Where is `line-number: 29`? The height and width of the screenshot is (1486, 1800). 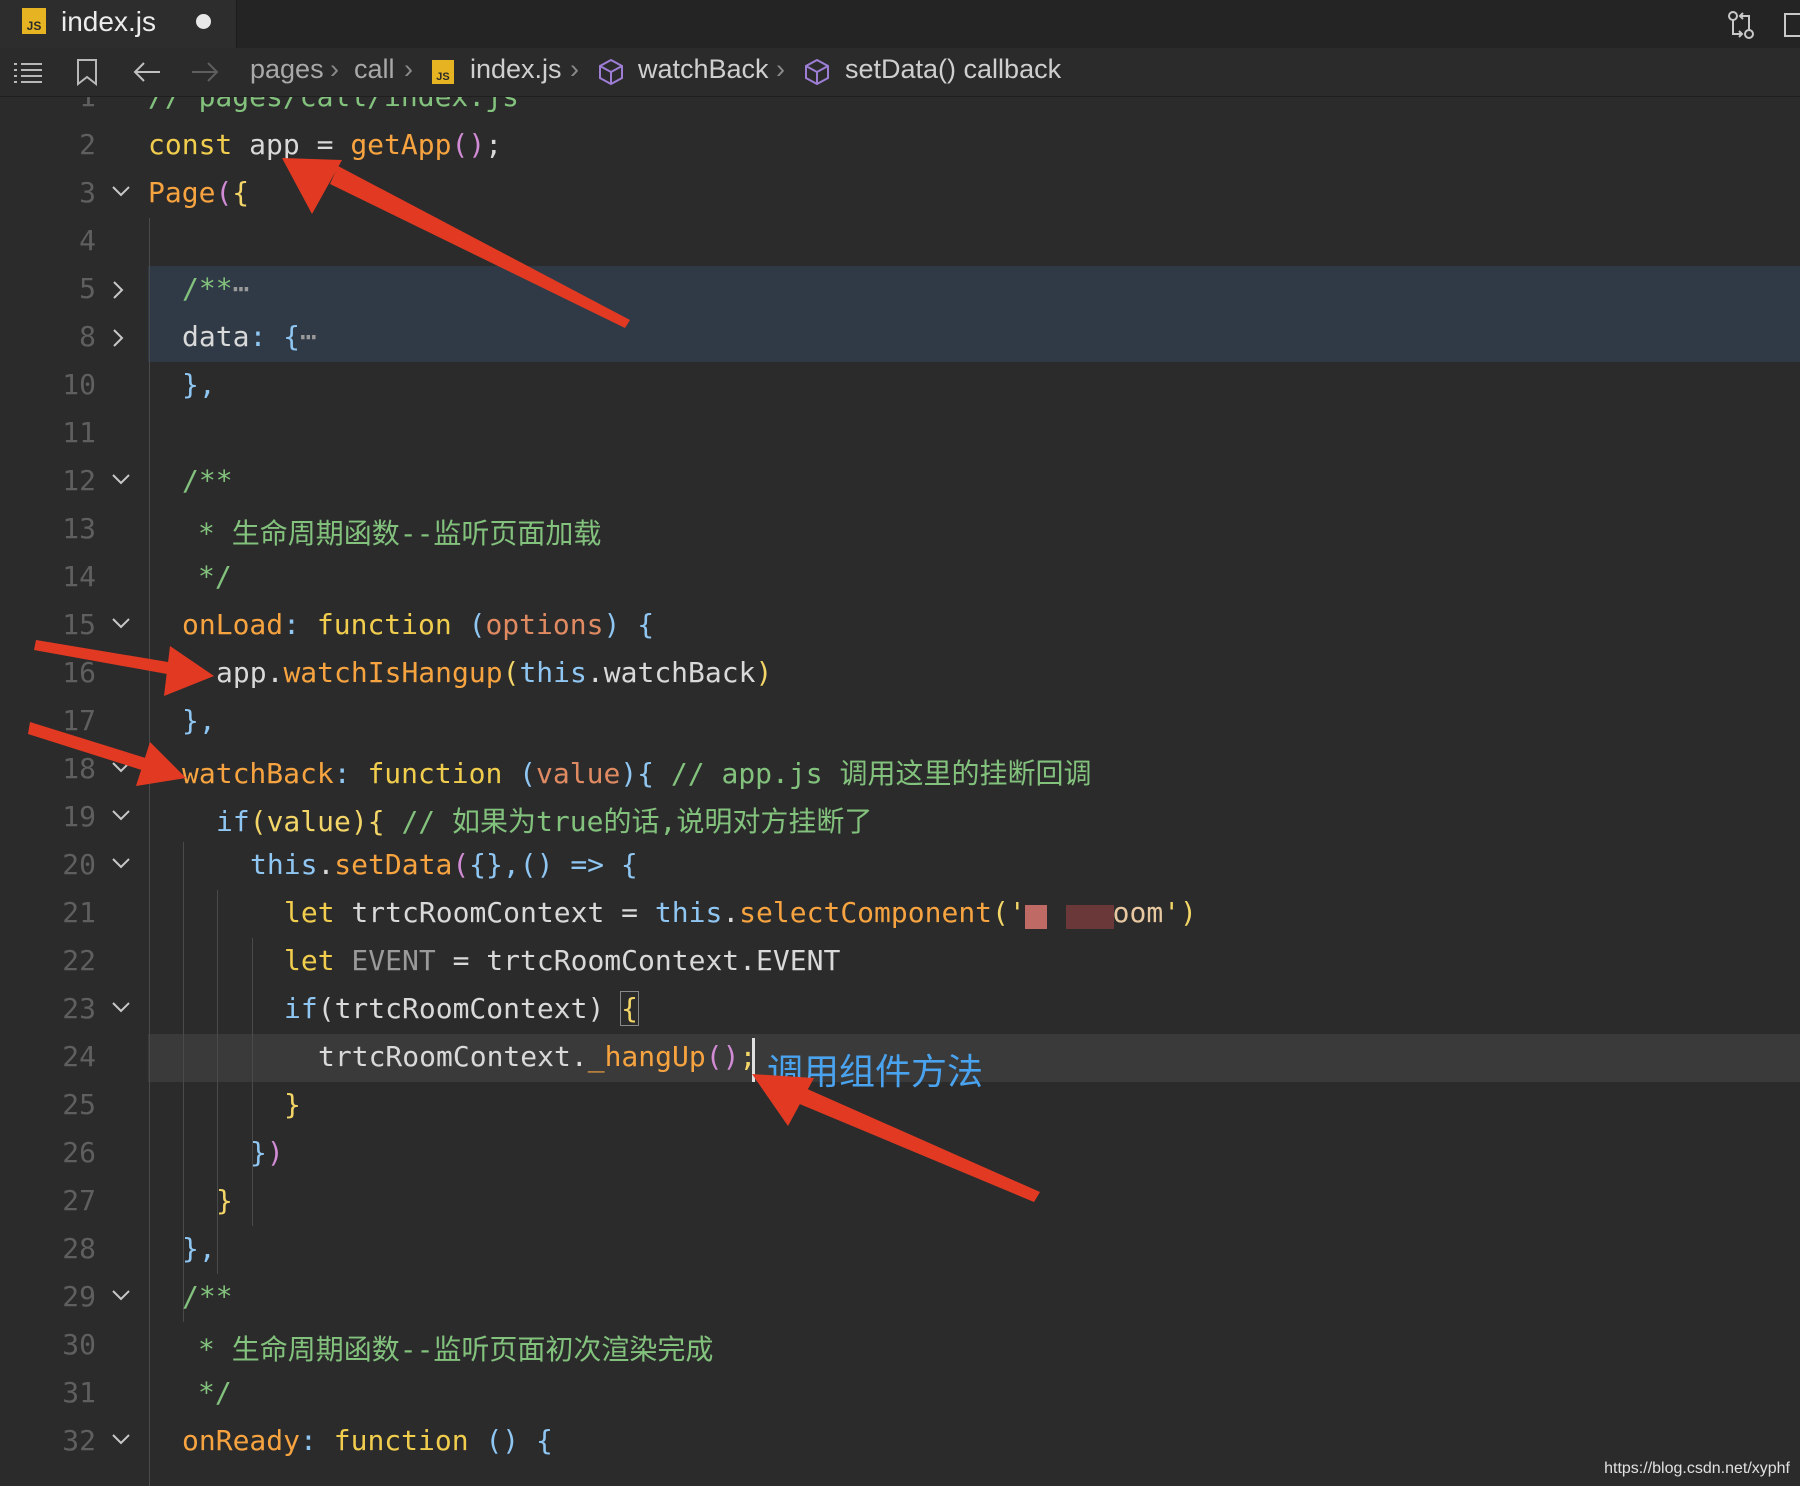 line-number: 29 is located at coordinates (79, 1296).